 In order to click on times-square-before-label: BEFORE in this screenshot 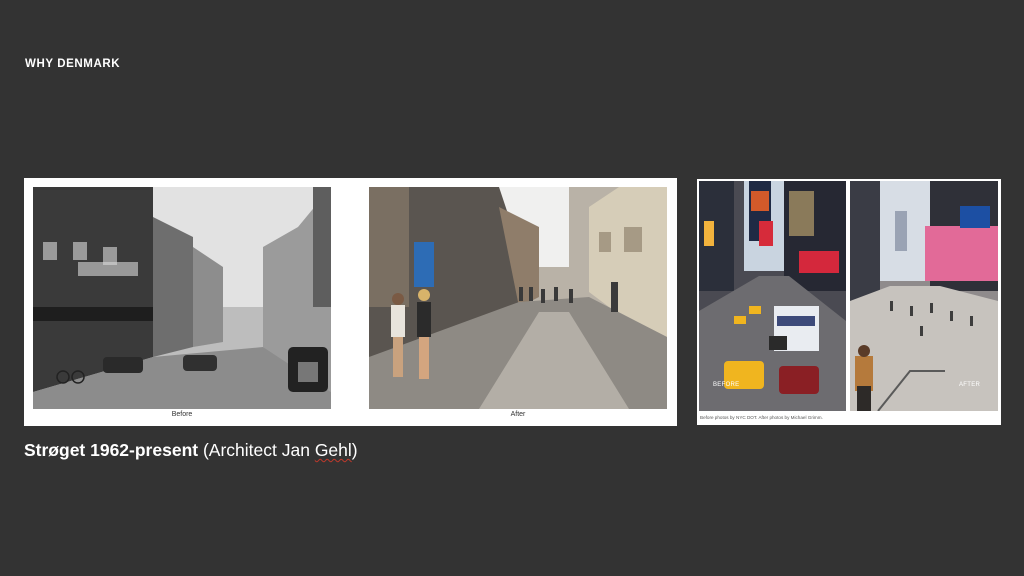, I will do `click(726, 385)`.